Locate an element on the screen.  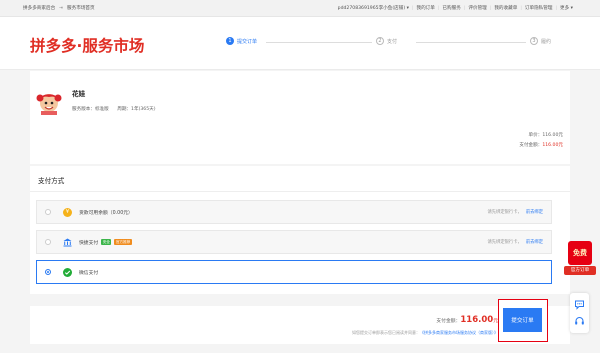
product-meta: 服务版本：标准版 周期：1年(365天) is located at coordinates (117, 109).